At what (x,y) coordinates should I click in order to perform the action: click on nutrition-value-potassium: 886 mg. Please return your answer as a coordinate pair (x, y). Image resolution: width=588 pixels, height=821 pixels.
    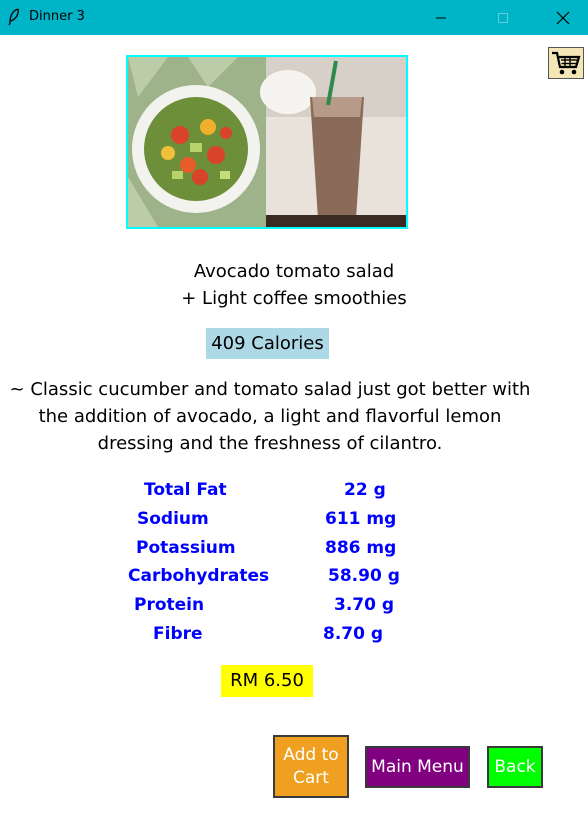
    Looking at the image, I should click on (361, 548).